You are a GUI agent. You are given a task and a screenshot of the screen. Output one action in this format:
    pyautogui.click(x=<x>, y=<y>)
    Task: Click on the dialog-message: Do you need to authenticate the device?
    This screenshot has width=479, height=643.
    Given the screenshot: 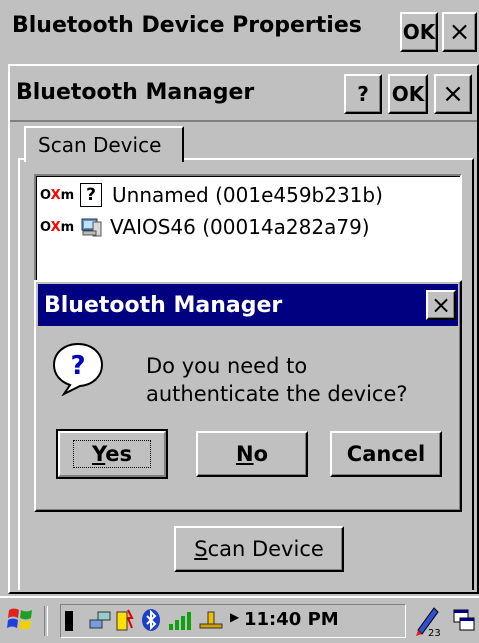 What is the action you would take?
    pyautogui.click(x=277, y=380)
    